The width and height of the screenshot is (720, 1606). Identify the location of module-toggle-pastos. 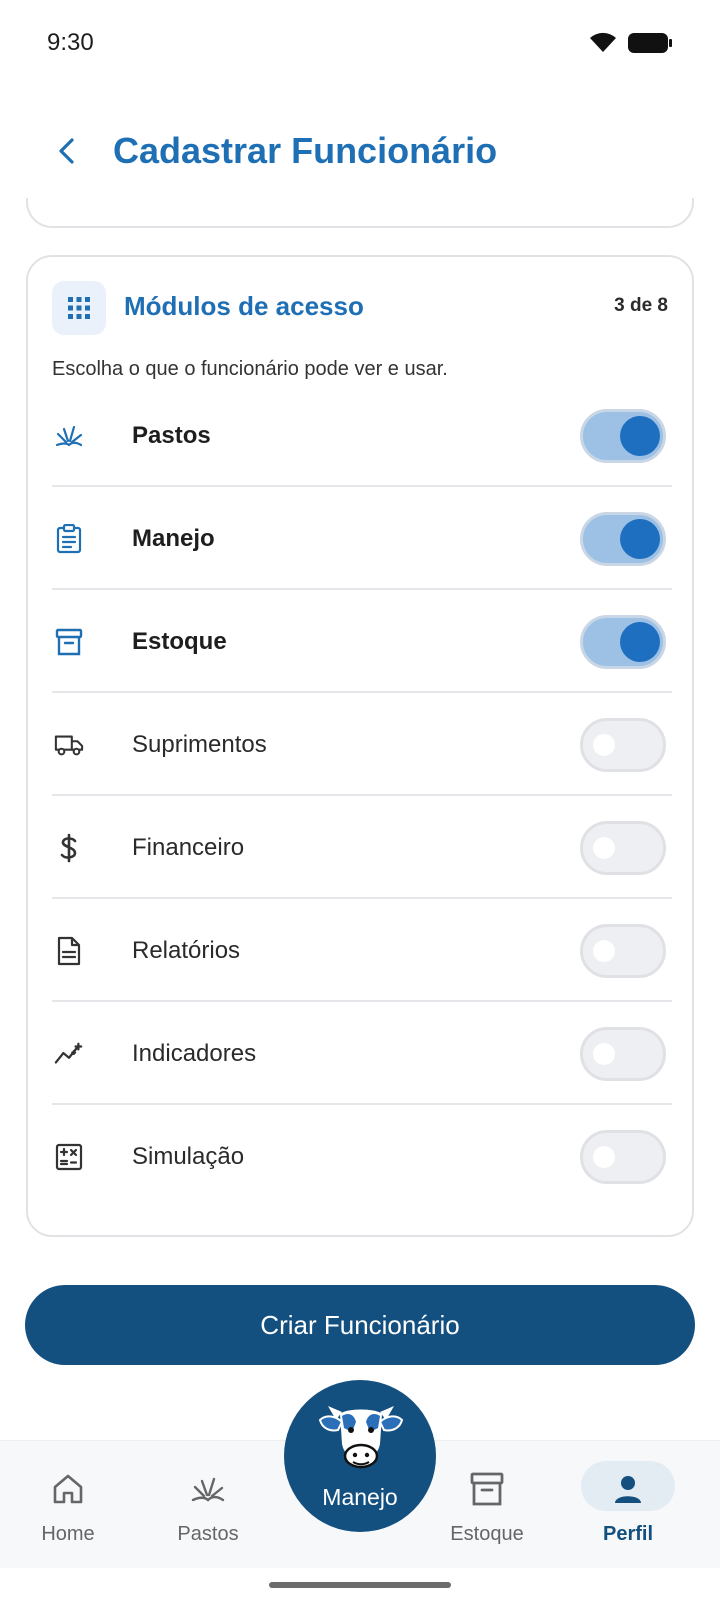
(623, 436).